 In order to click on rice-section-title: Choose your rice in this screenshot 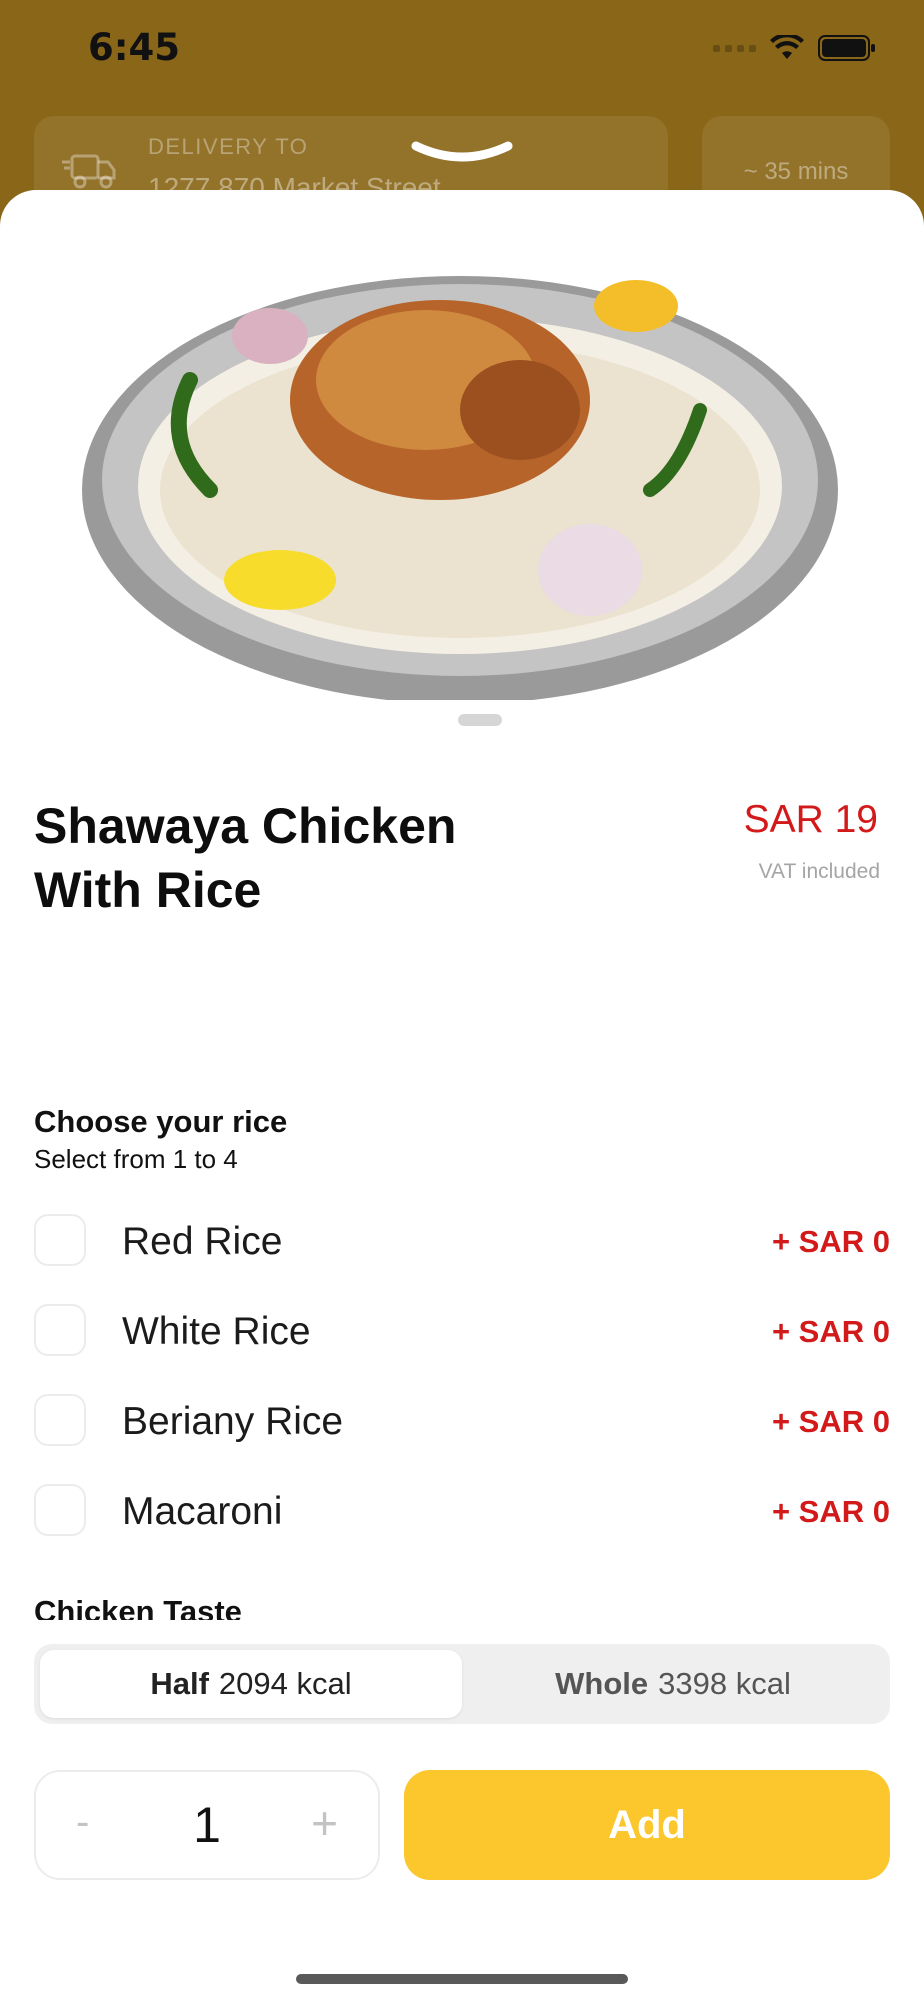, I will do `click(161, 1121)`.